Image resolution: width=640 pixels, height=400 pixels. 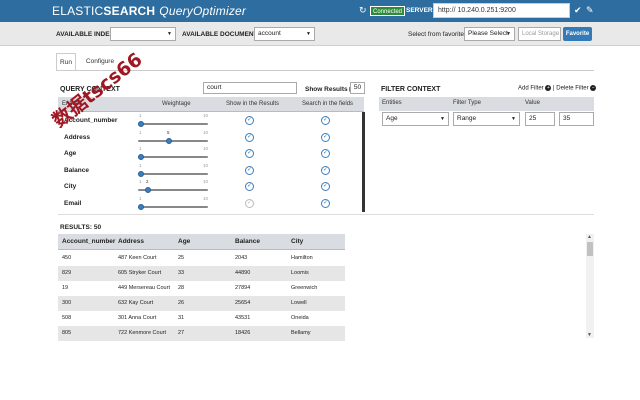 I want to click on query-search-input: court, so click(x=250, y=88).